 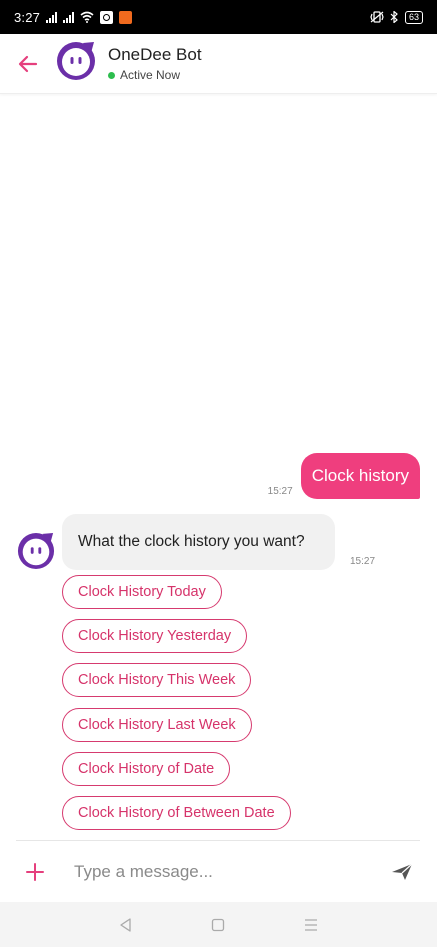 I want to click on quick-reply-button: Clock History Last Week, so click(x=157, y=725).